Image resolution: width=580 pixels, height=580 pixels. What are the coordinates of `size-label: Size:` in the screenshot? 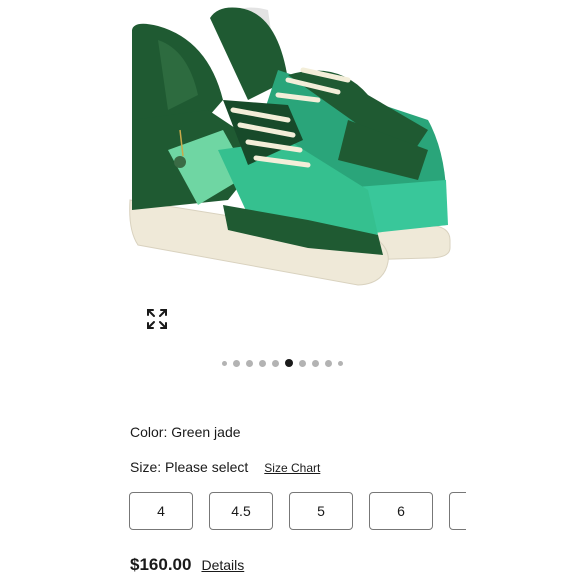 It's located at (146, 467).